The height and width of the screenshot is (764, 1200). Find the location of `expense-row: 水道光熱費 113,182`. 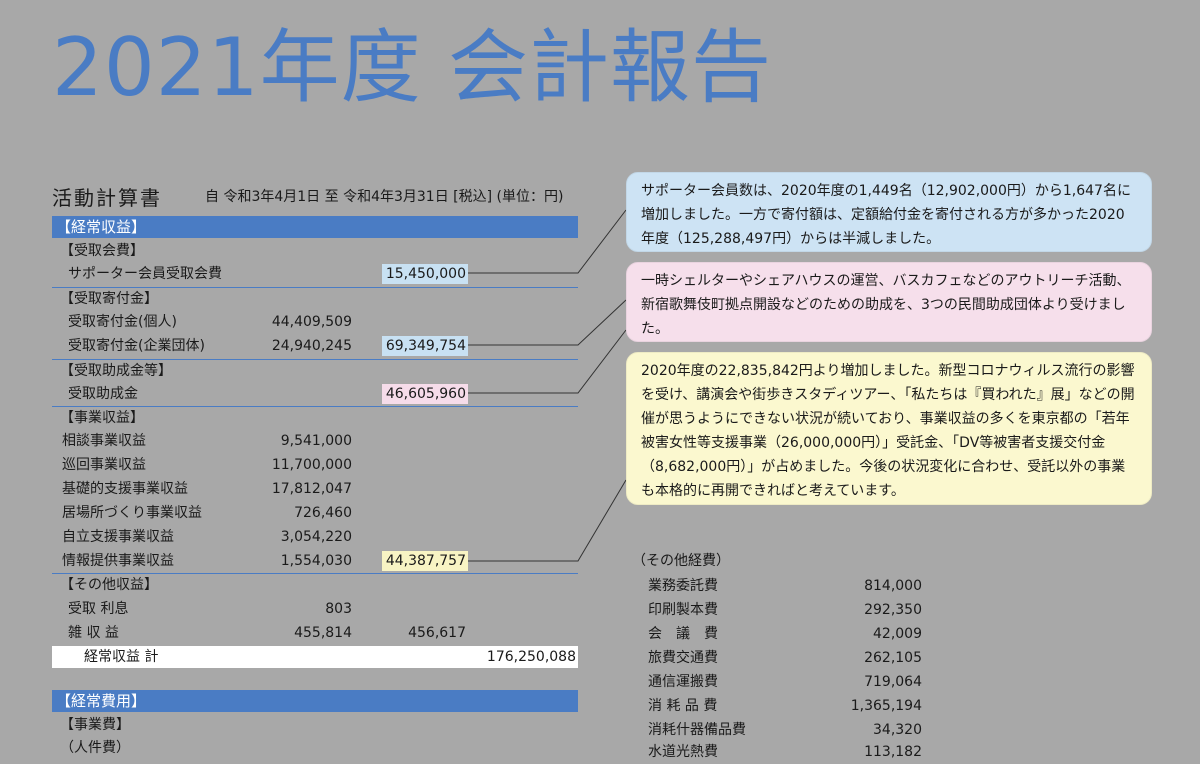

expense-row: 水道光熱費 113,182 is located at coordinates (785, 752).